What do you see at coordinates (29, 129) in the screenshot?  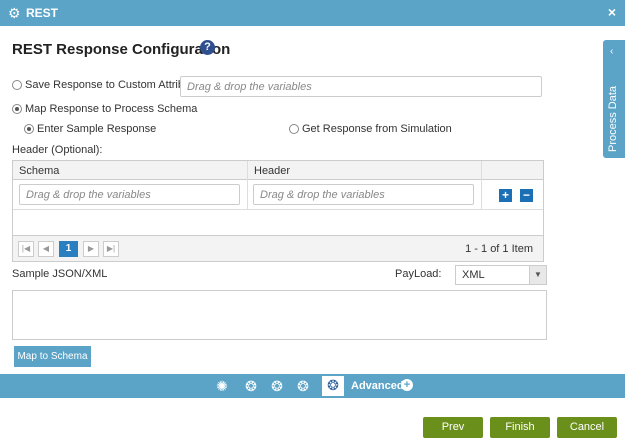 I see `enter-sample-response-radio` at bounding box center [29, 129].